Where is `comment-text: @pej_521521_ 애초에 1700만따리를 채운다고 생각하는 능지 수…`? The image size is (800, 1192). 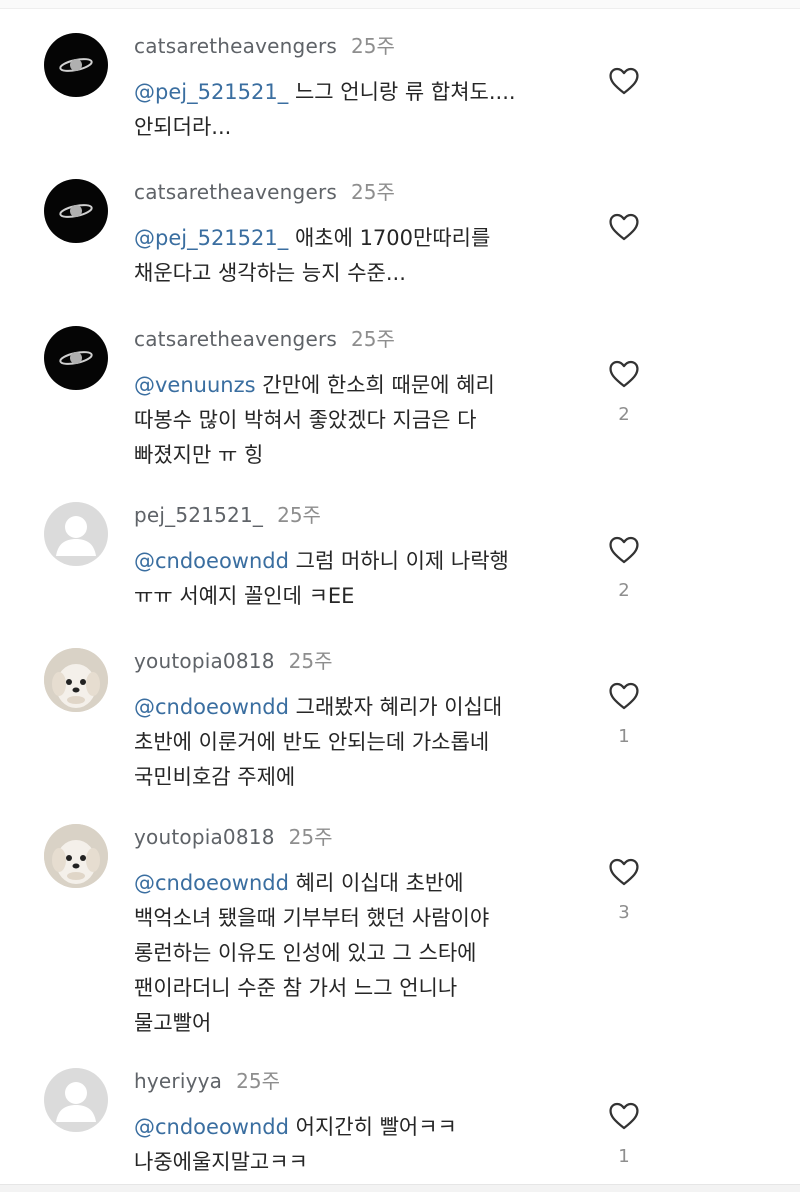 comment-text: @pej_521521_ 애초에 1700만따리를 채운다고 생각하는 능지 수… is located at coordinates (354, 256).